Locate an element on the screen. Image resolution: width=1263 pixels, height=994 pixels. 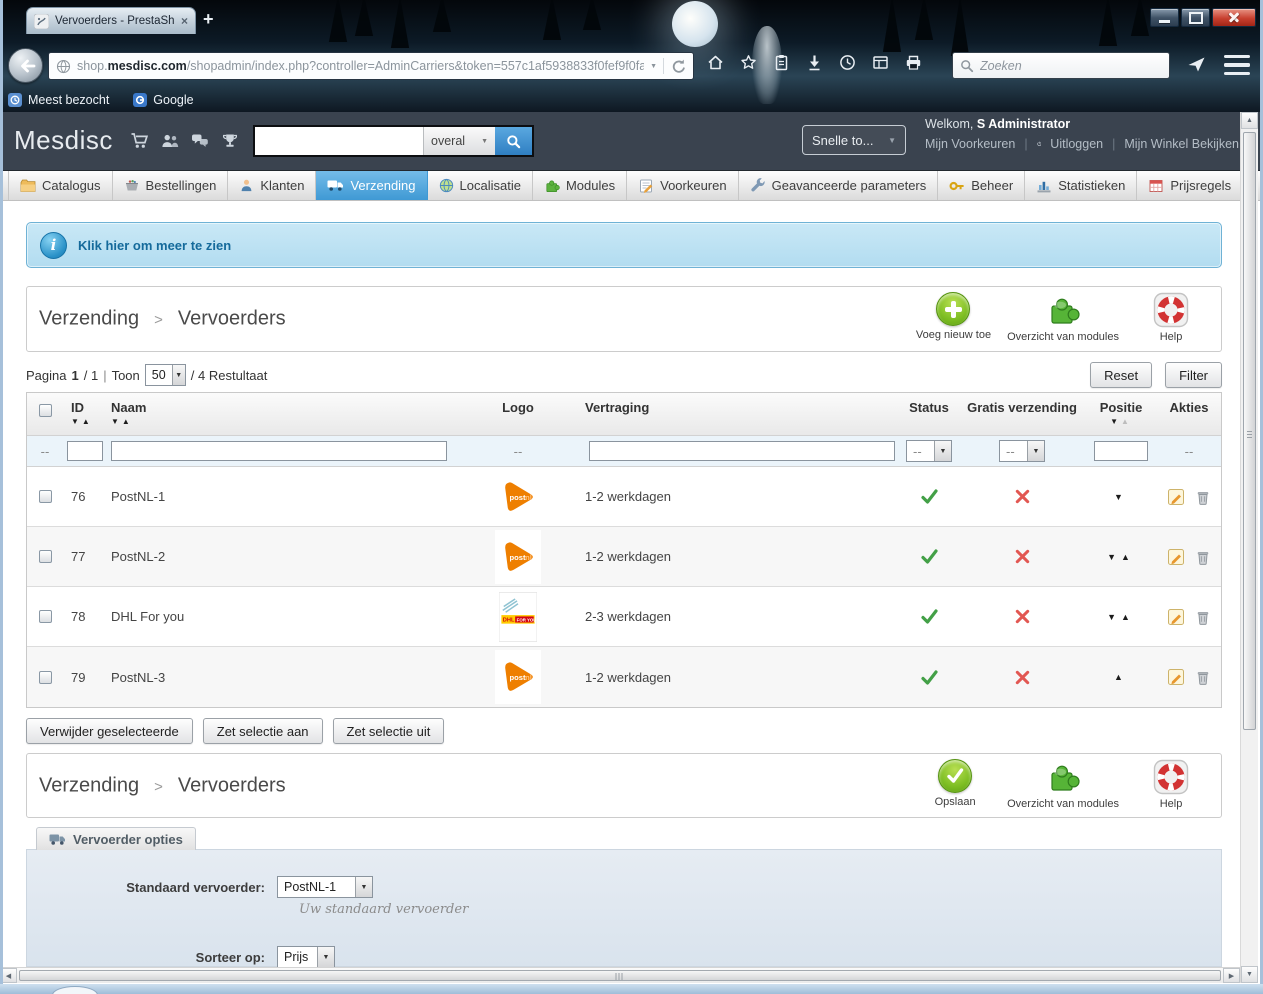
url-dropdown-icon: ▼ is located at coordinates (653, 66).